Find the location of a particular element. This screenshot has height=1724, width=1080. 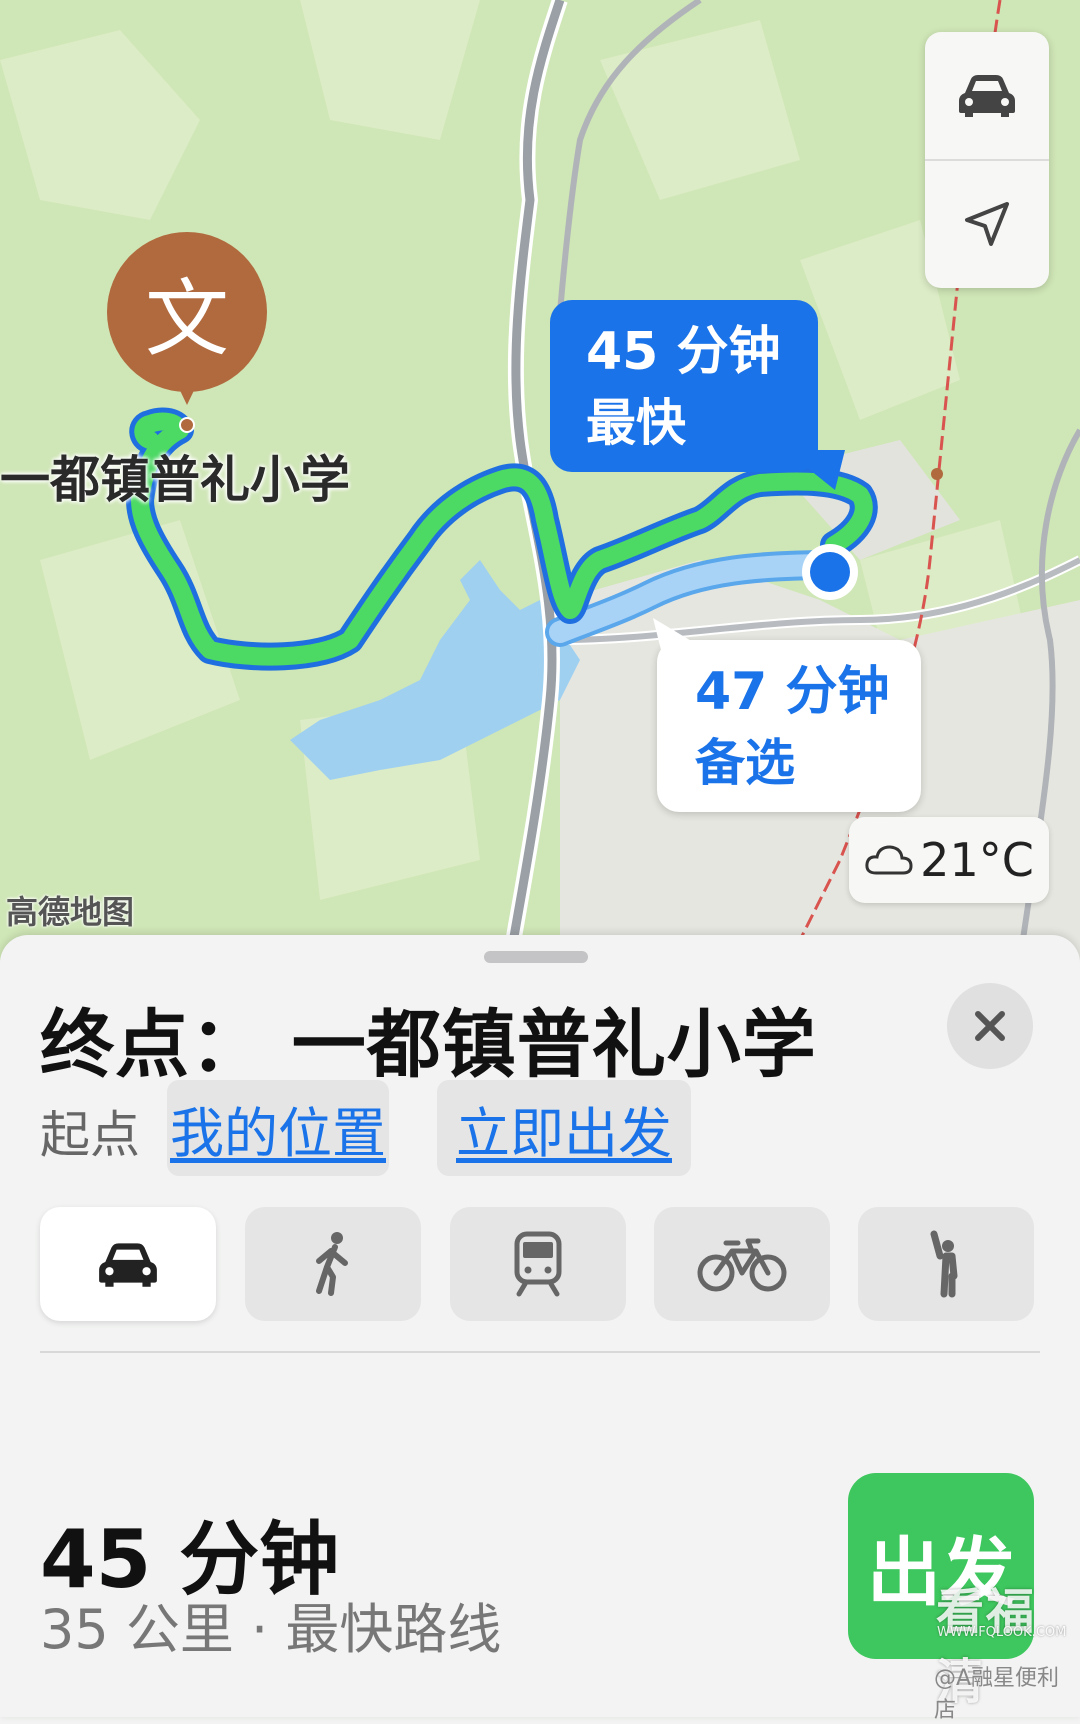

location-arrow-icon is located at coordinates (987, 224).